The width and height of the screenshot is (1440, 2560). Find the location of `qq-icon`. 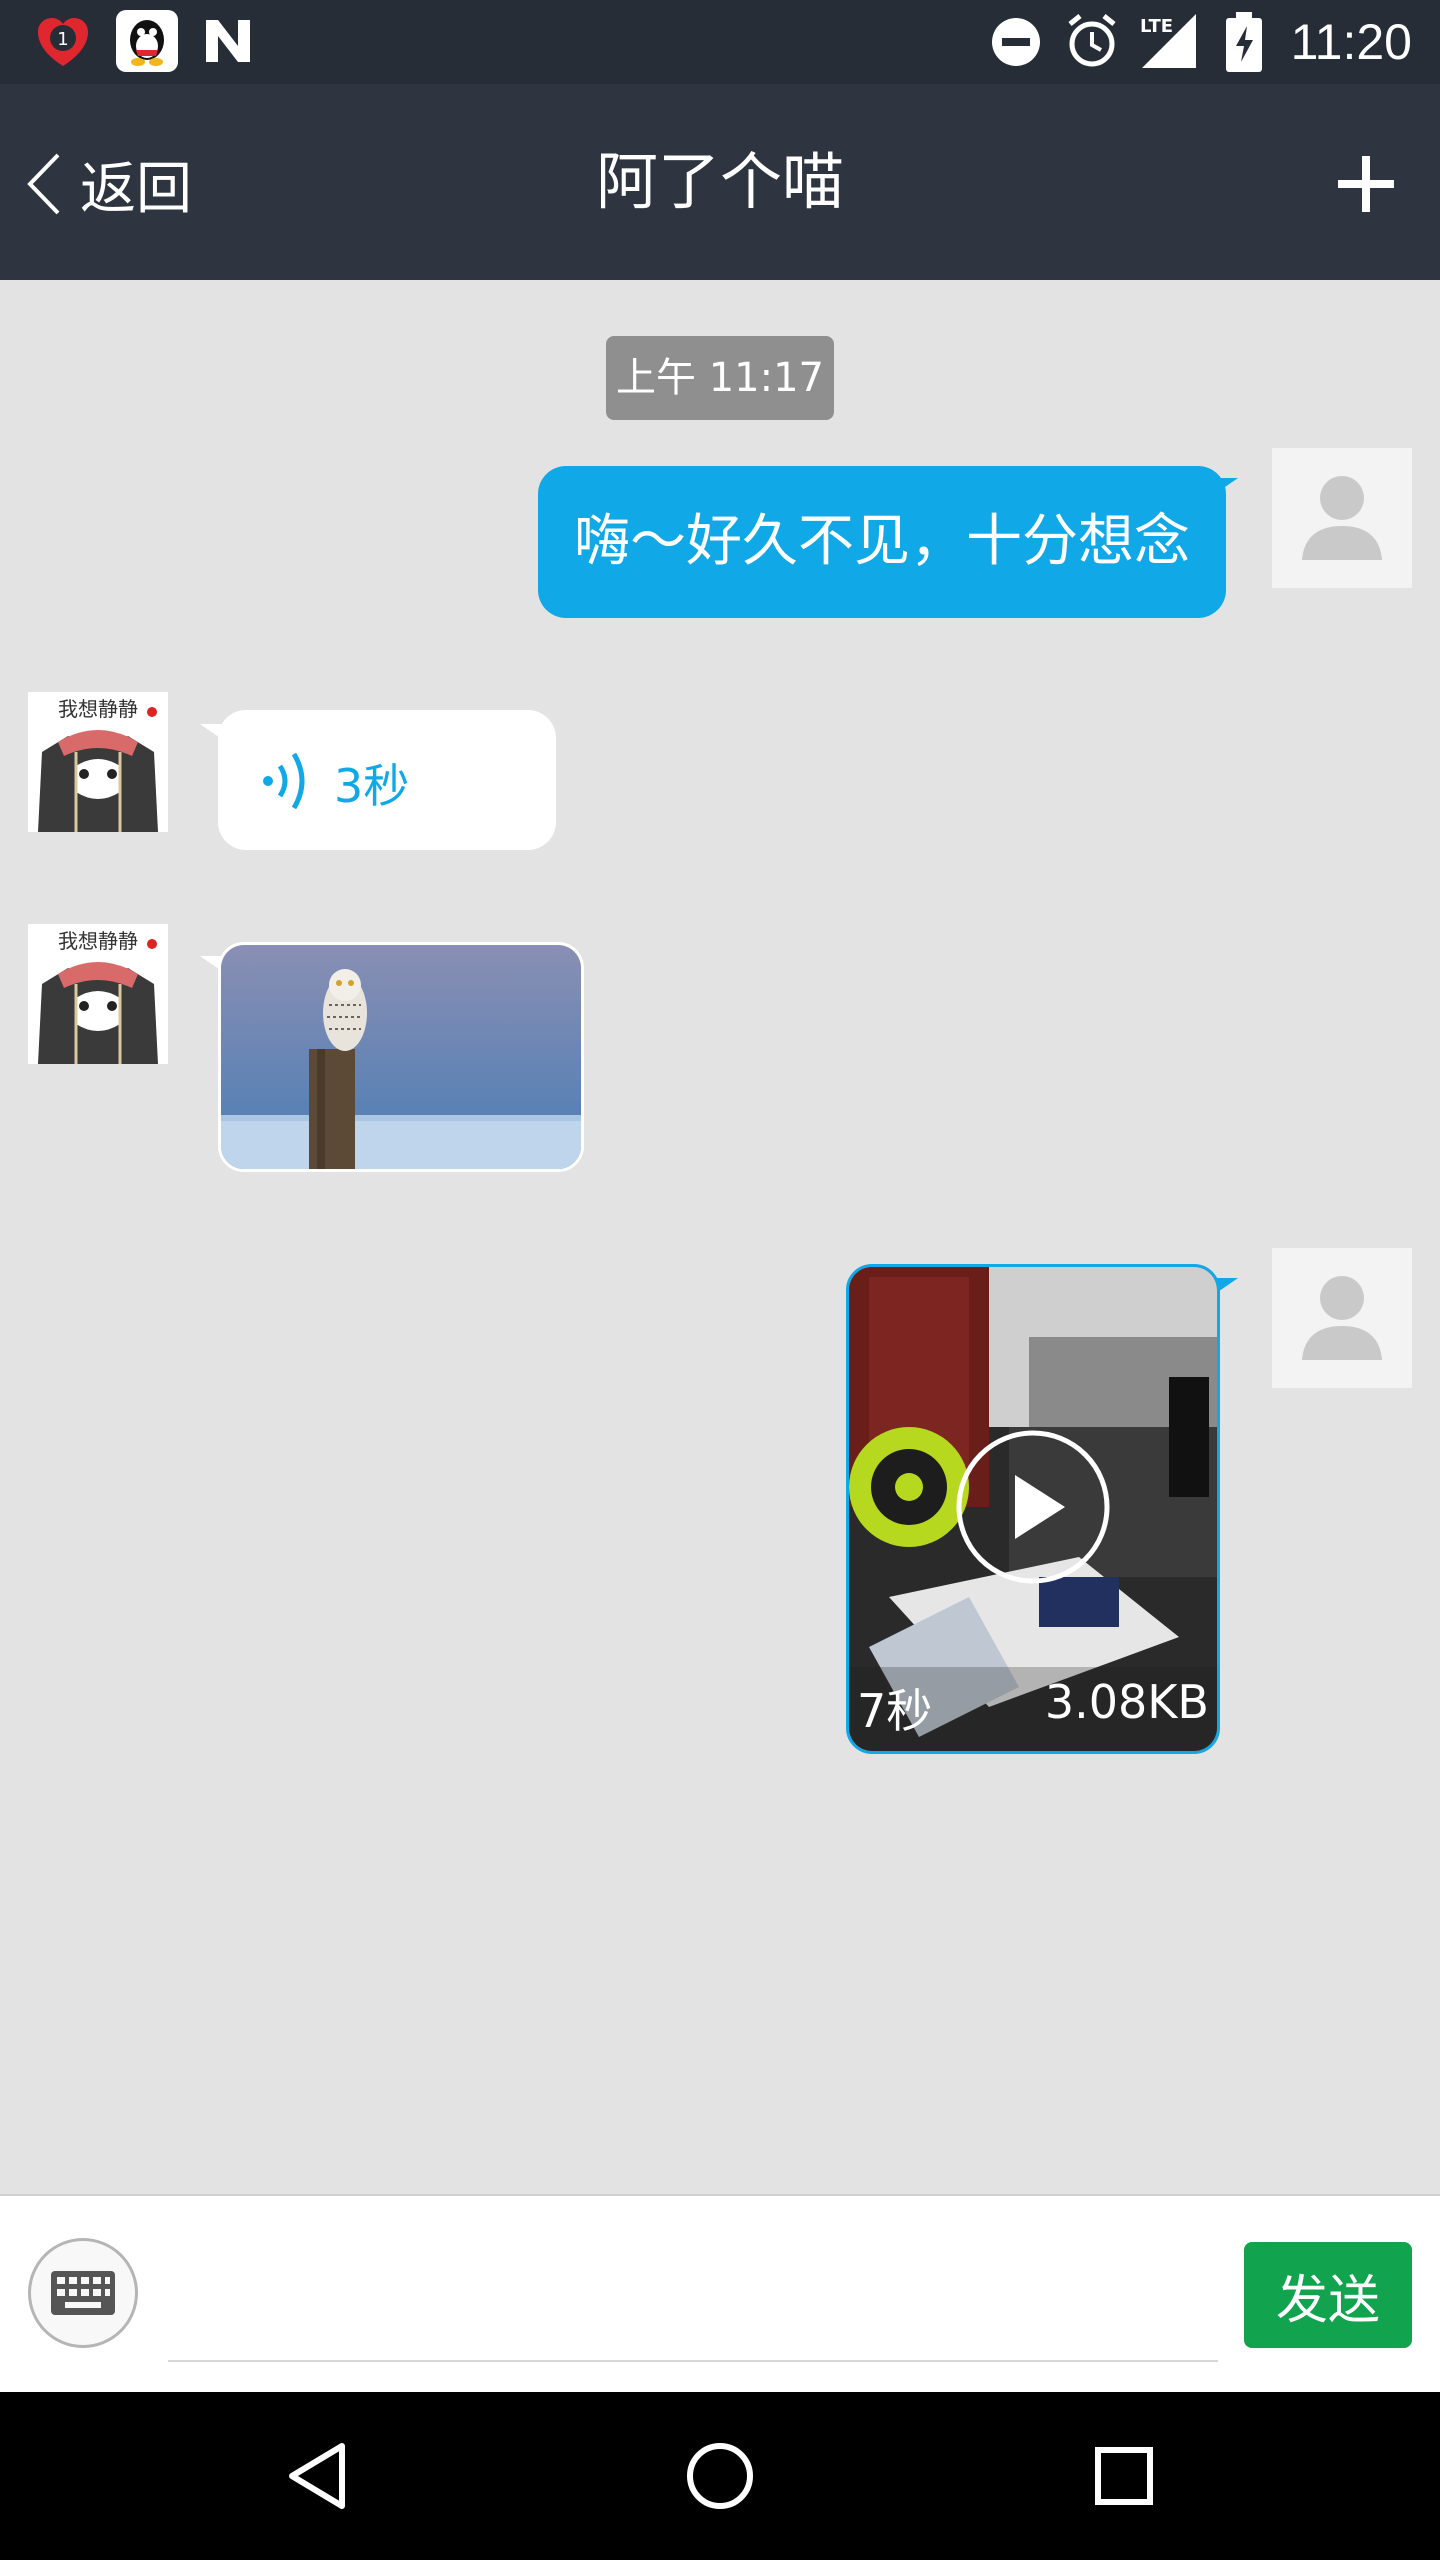

qq-icon is located at coordinates (147, 43).